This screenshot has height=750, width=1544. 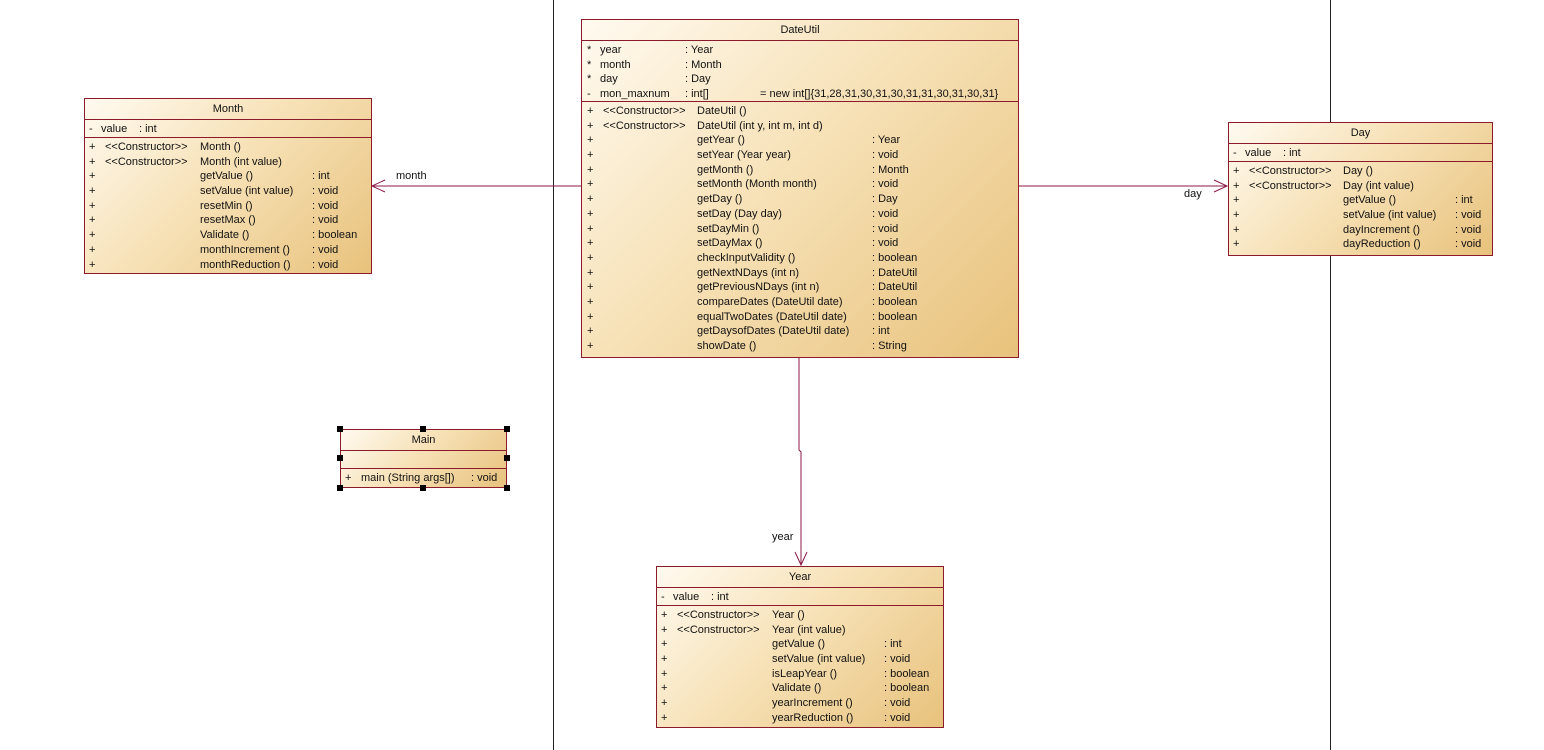 I want to click on operation-row: + setDay (Day day): void, so click(x=800, y=214).